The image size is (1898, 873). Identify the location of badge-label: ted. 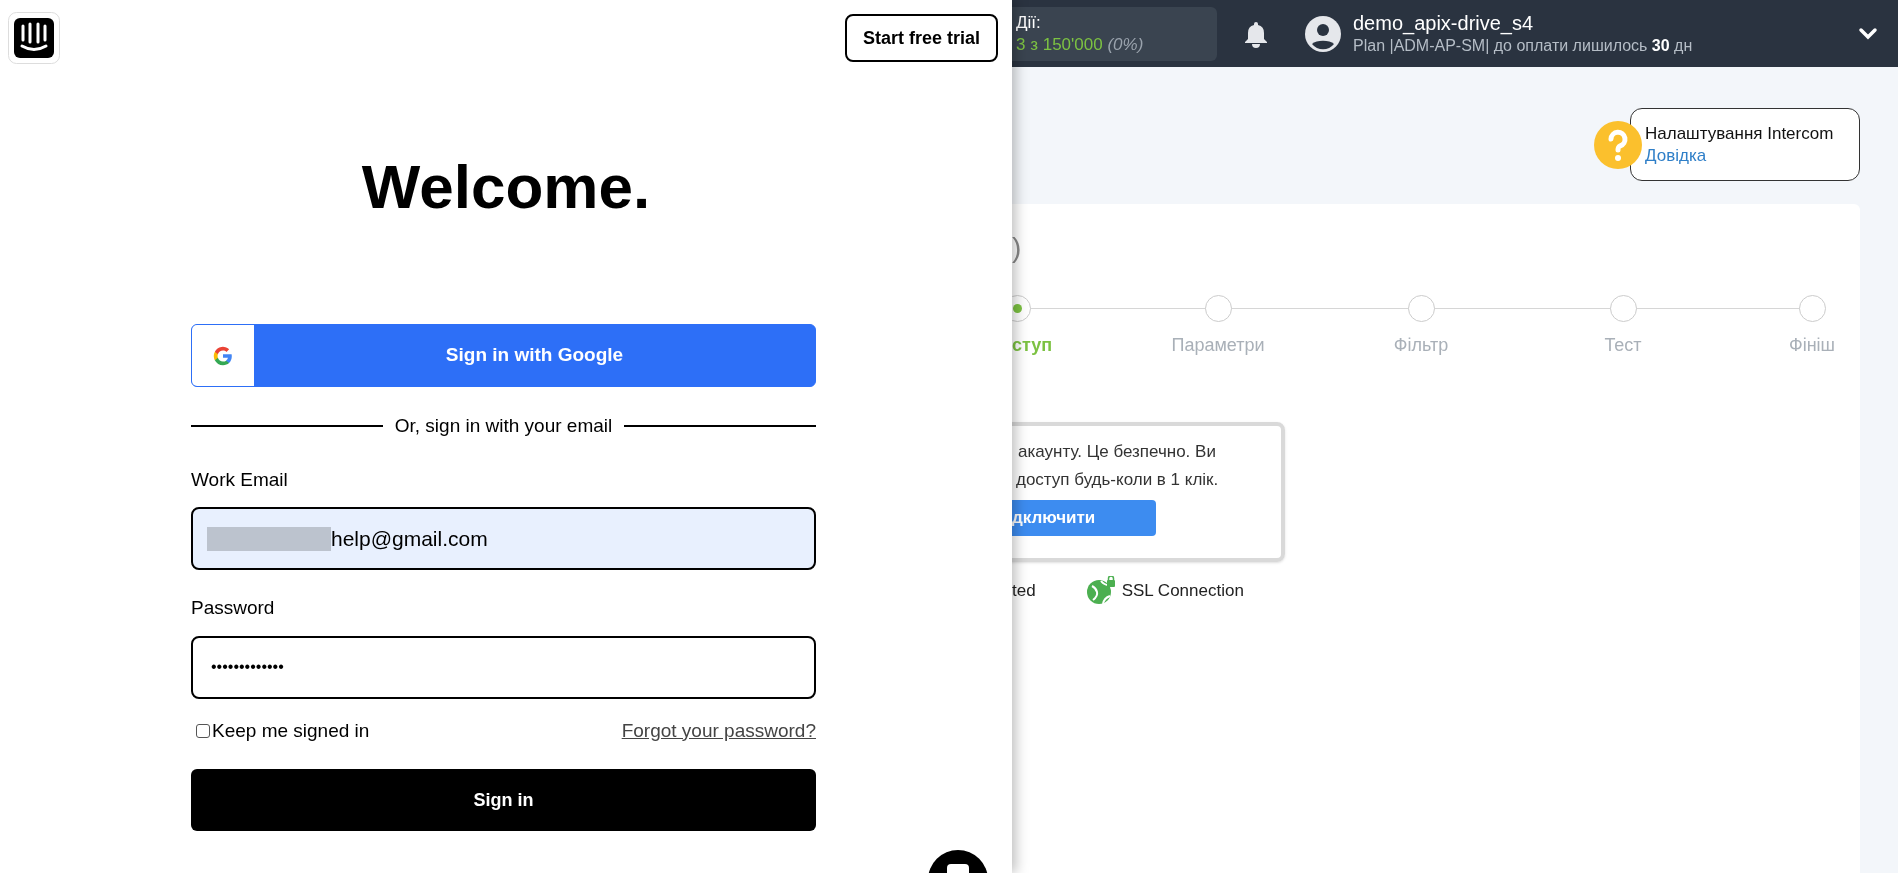
(1024, 591).